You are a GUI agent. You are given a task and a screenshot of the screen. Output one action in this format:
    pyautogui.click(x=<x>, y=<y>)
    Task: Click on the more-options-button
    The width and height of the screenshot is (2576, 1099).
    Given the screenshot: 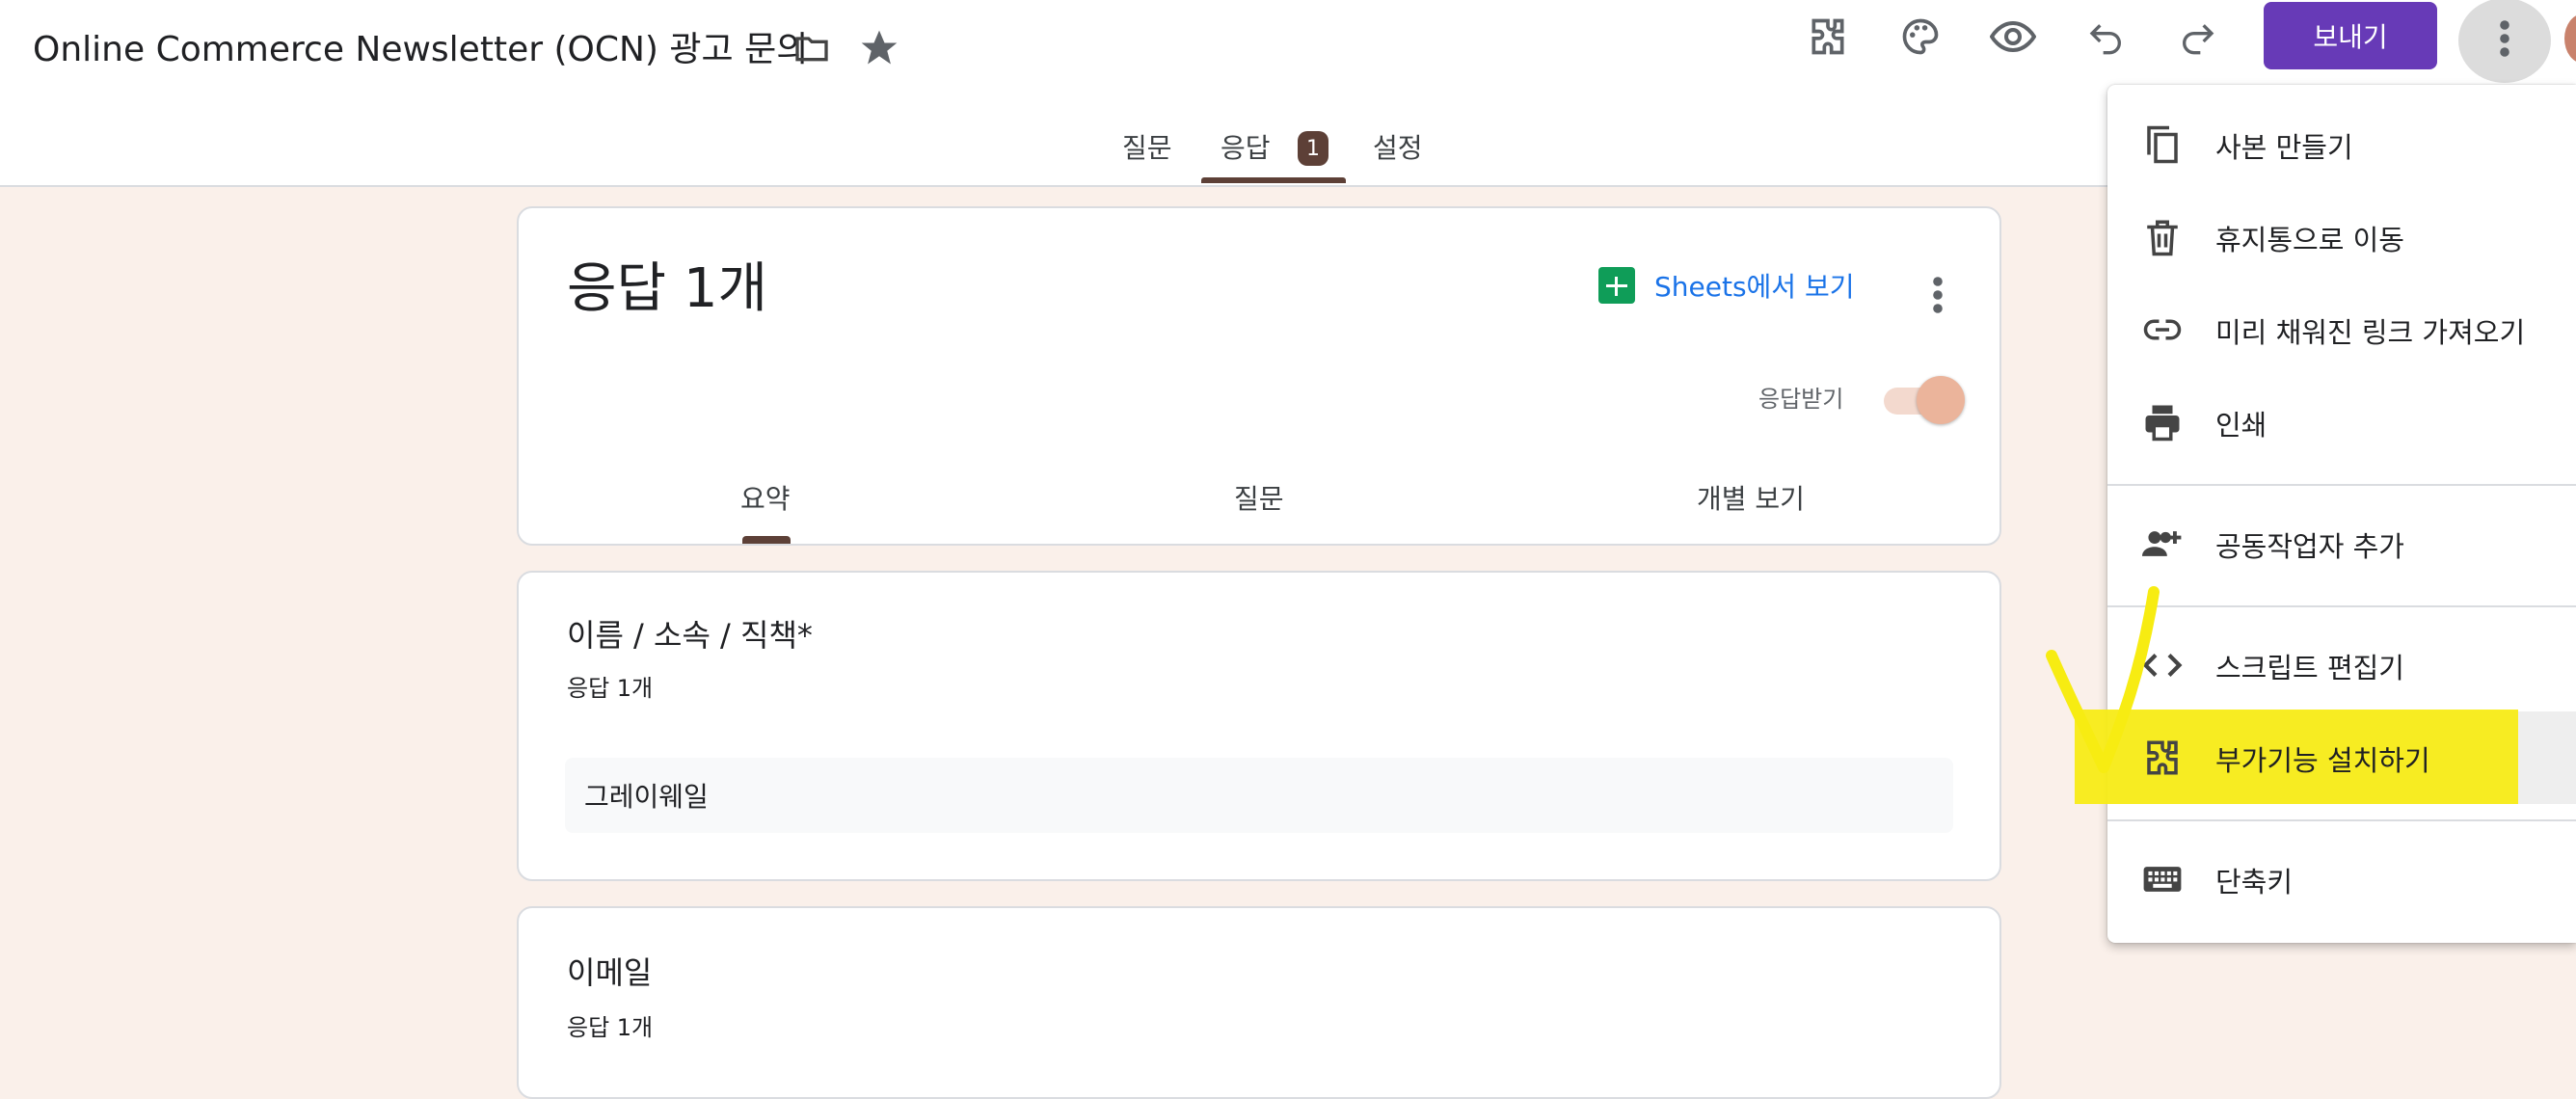 What is the action you would take?
    pyautogui.click(x=2504, y=41)
    